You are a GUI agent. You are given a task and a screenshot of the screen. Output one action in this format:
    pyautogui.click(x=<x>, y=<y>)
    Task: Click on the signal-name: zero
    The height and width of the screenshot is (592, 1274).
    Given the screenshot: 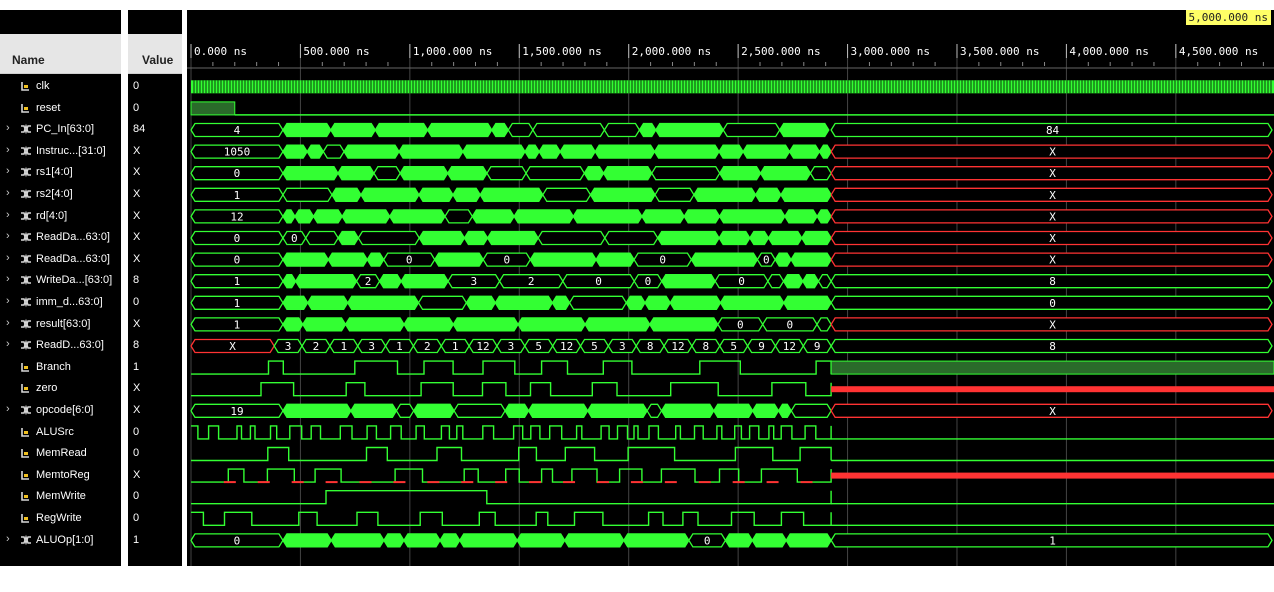 What is the action you would take?
    pyautogui.click(x=47, y=388)
    